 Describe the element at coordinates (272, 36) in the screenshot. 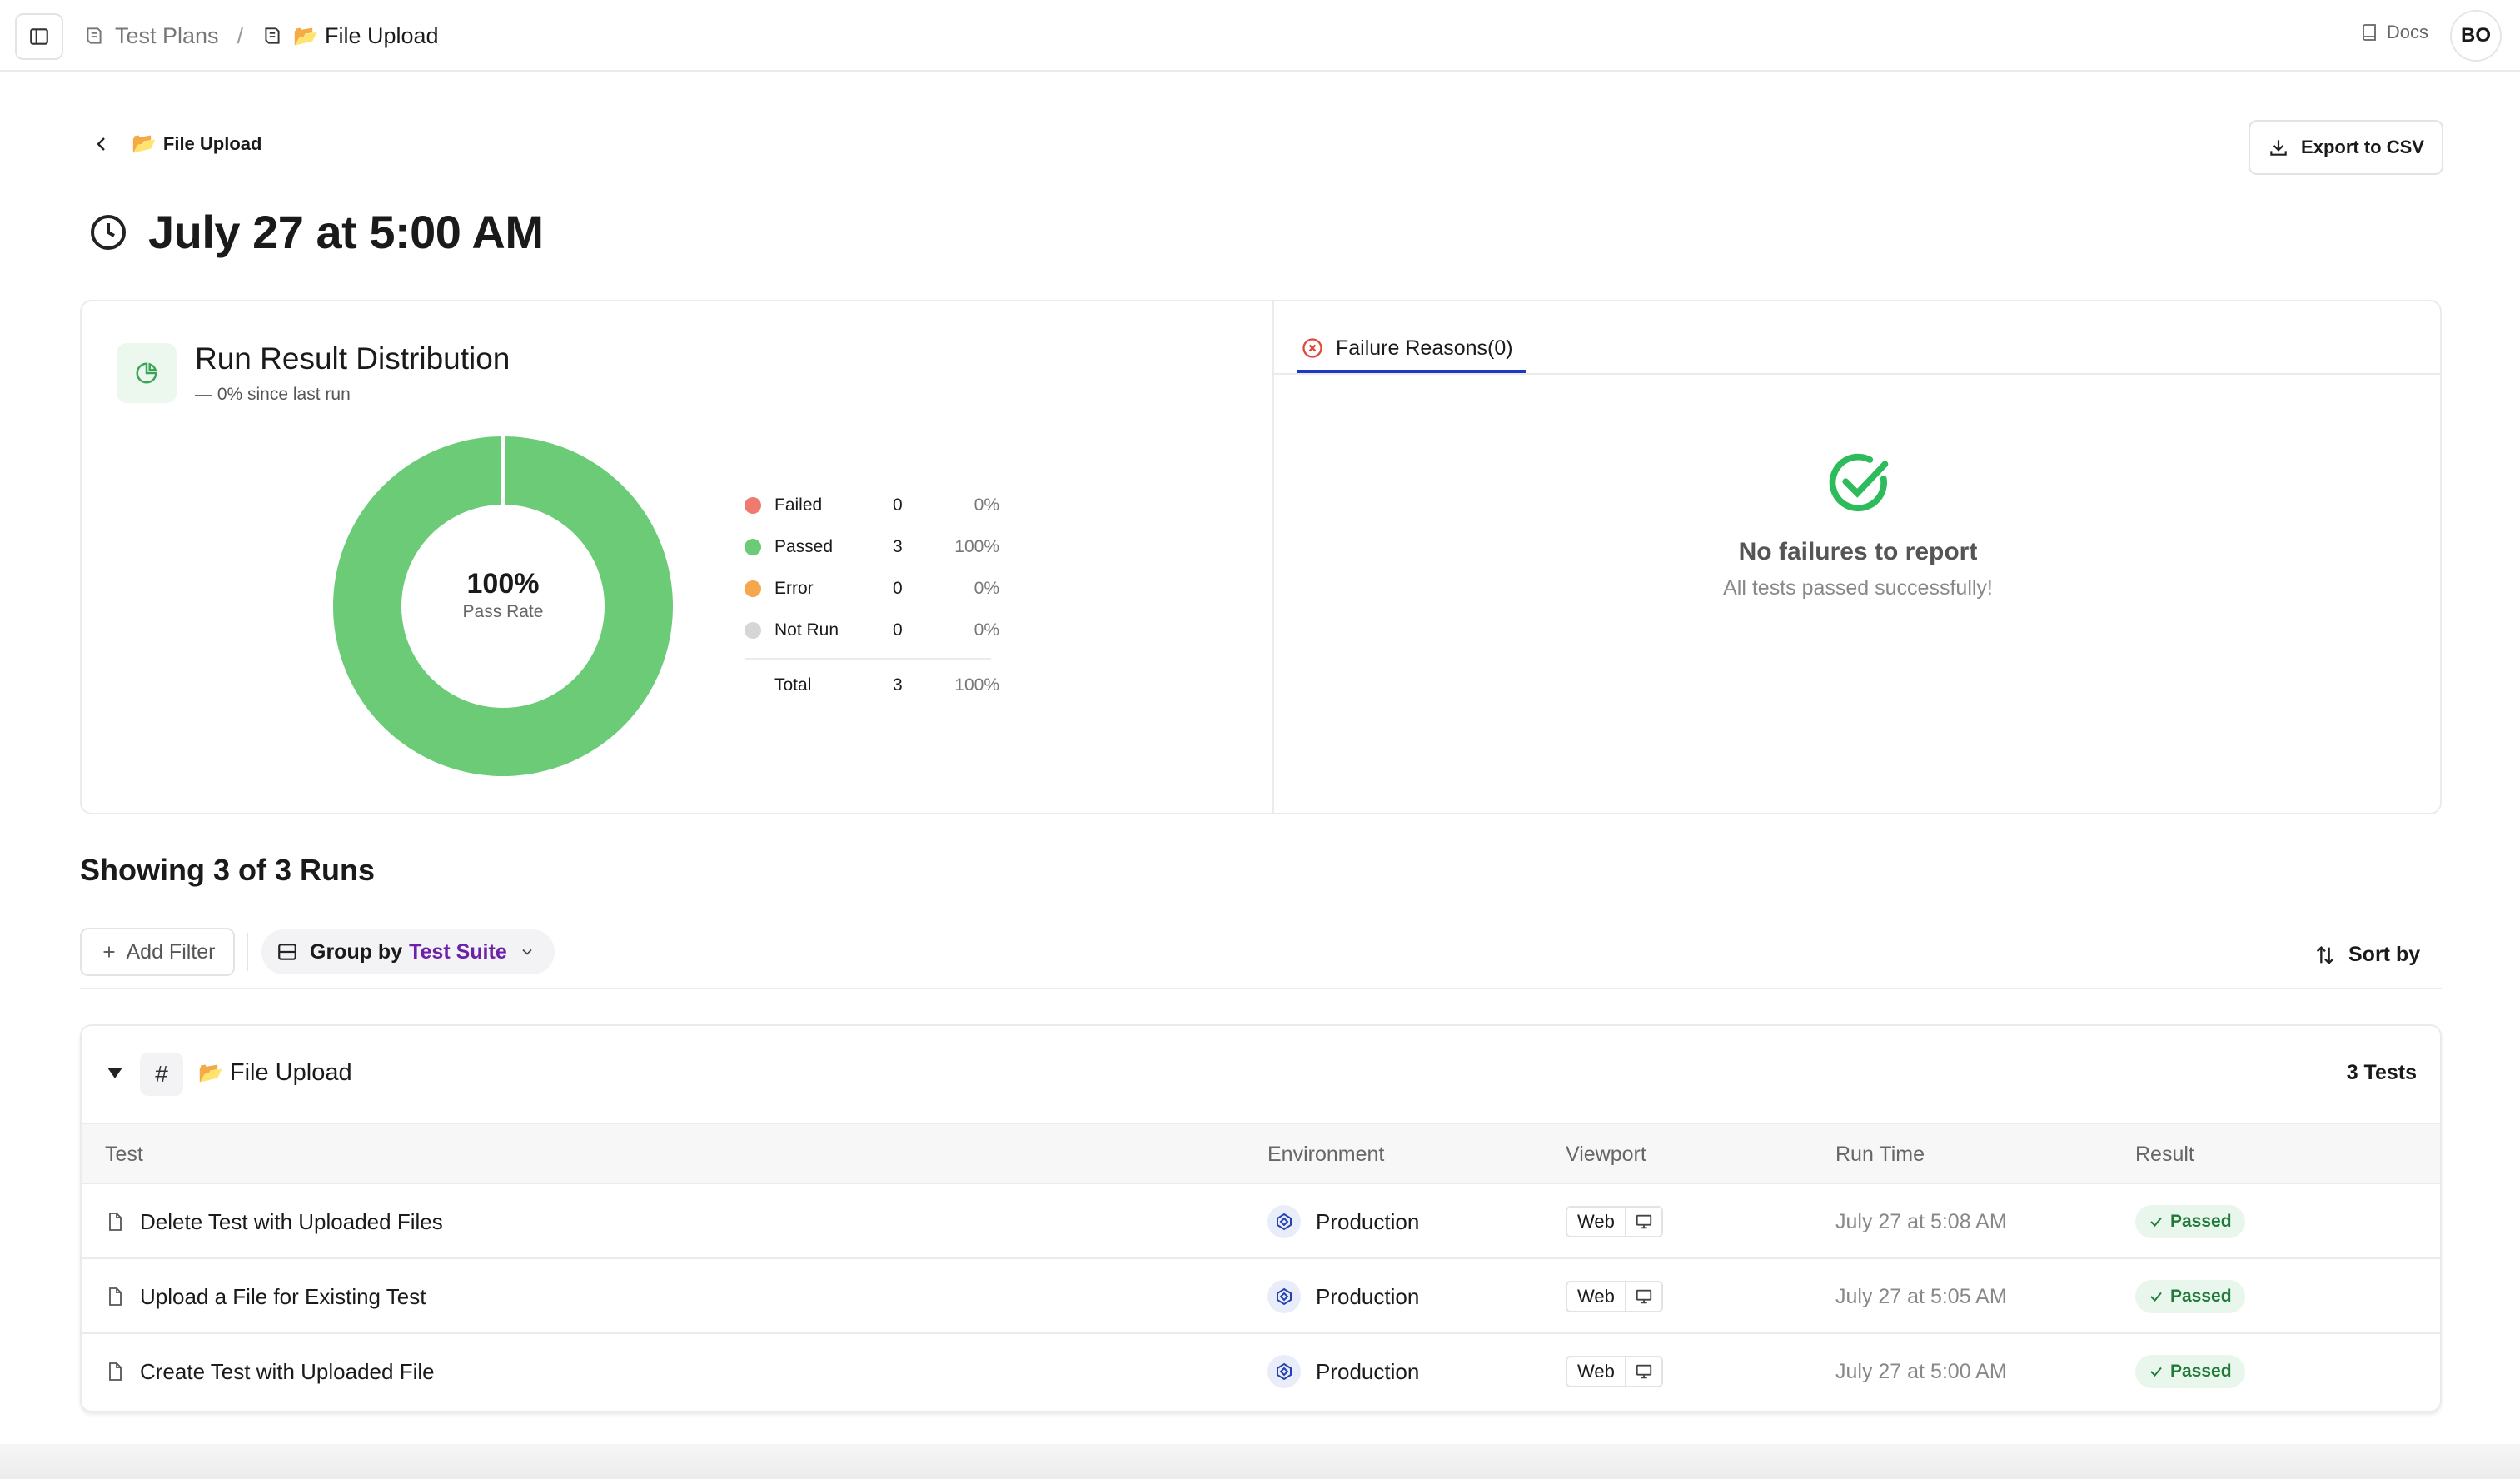

I see `test-plan-icon` at that location.